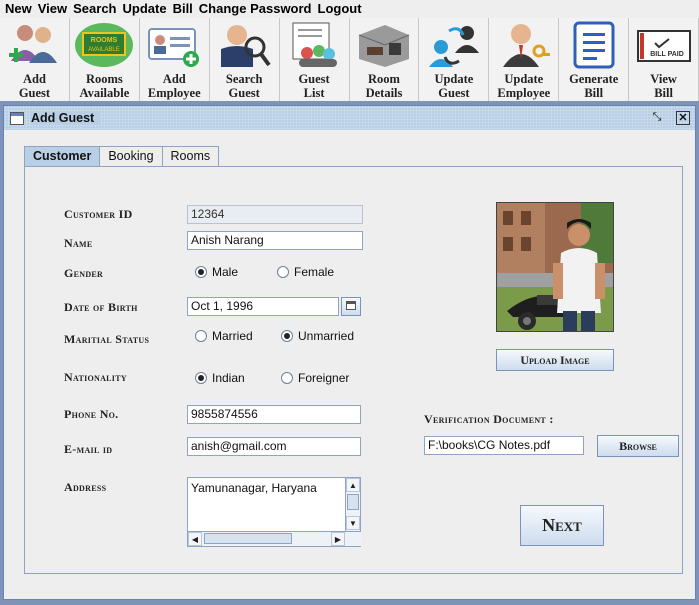 The width and height of the screenshot is (699, 605). I want to click on guest-list-button: Guest List, so click(314, 59).